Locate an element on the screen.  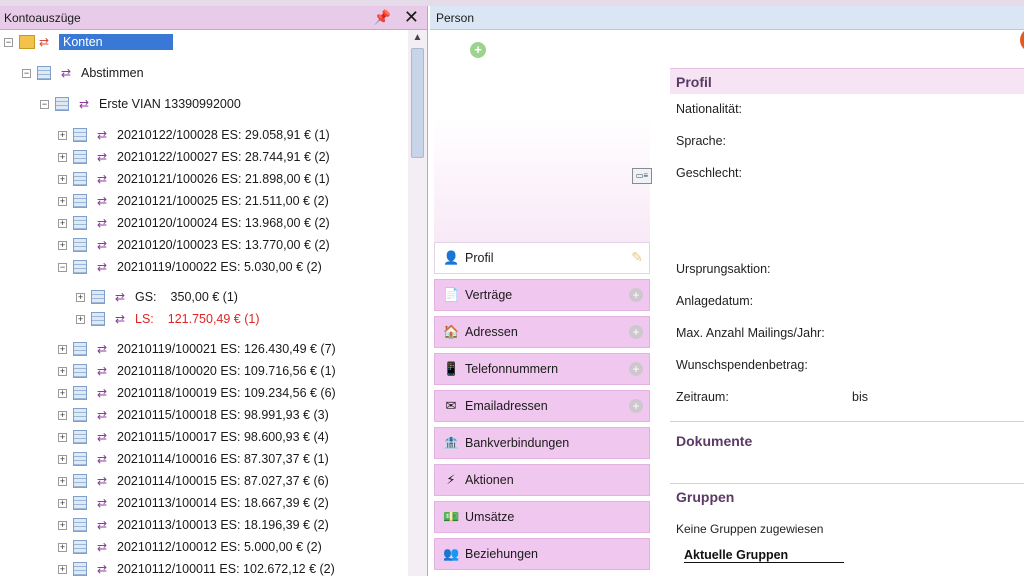
tree-node-statement: + ⇄ 20210119/100021 ES: 126.430,49 € (7) is located at coordinates (197, 349).